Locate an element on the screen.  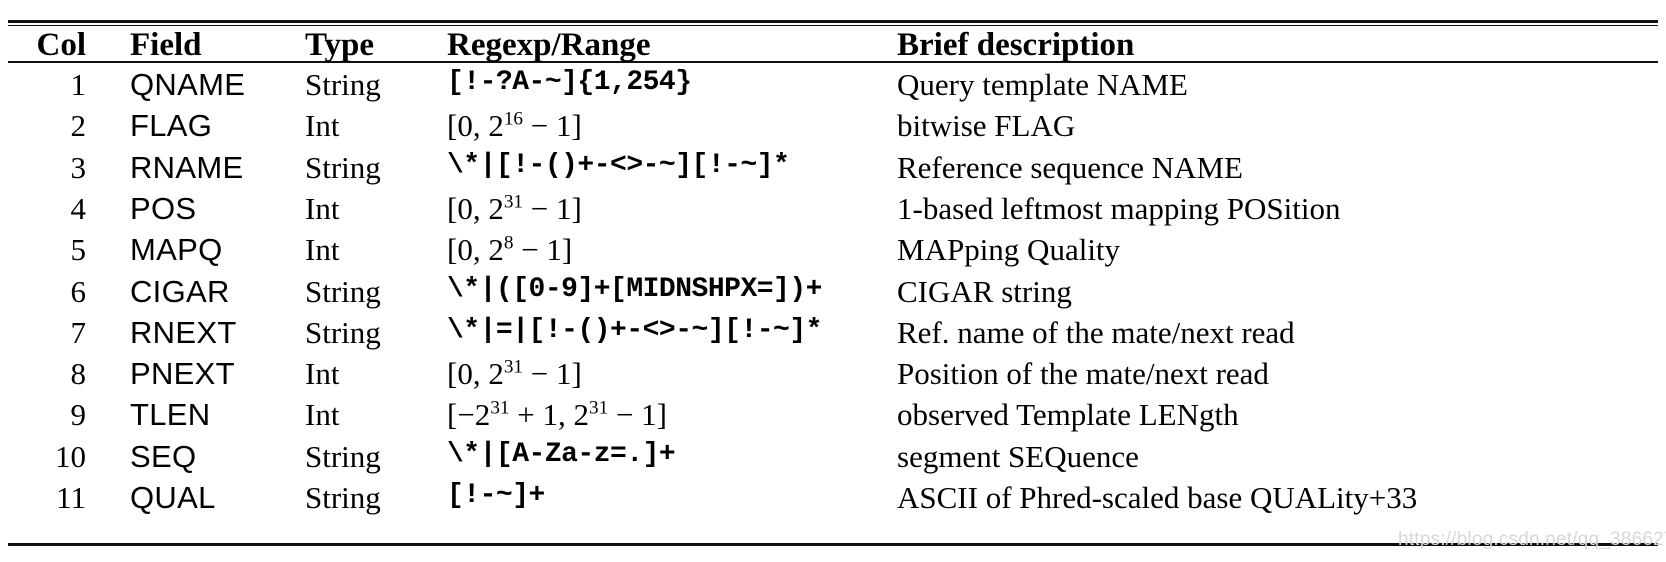
table-cell-field: PNEXT is located at coordinates (182, 374).